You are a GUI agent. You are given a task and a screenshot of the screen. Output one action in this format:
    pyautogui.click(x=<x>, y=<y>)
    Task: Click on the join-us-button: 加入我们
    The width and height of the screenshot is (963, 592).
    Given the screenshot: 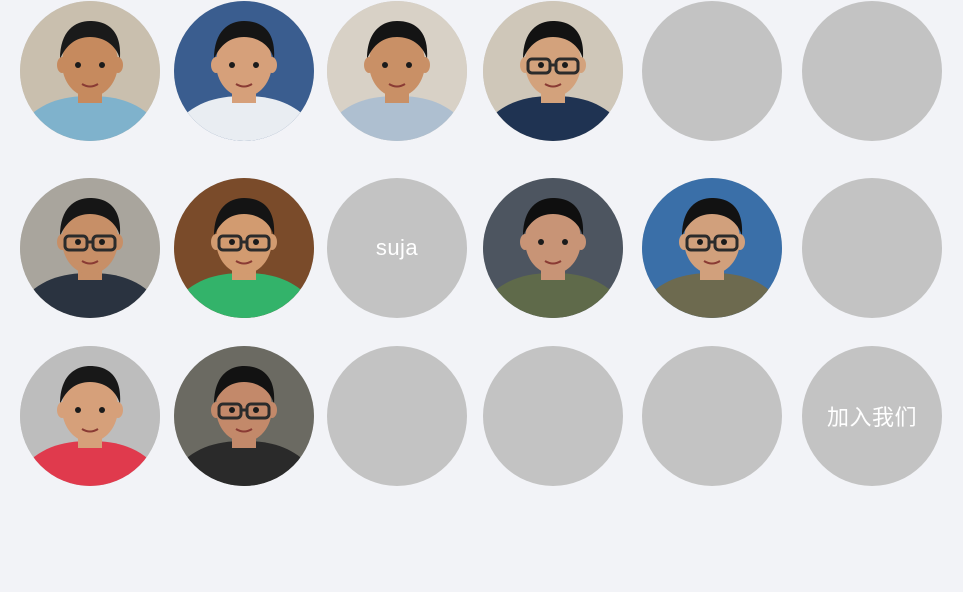 What is the action you would take?
    pyautogui.click(x=872, y=416)
    